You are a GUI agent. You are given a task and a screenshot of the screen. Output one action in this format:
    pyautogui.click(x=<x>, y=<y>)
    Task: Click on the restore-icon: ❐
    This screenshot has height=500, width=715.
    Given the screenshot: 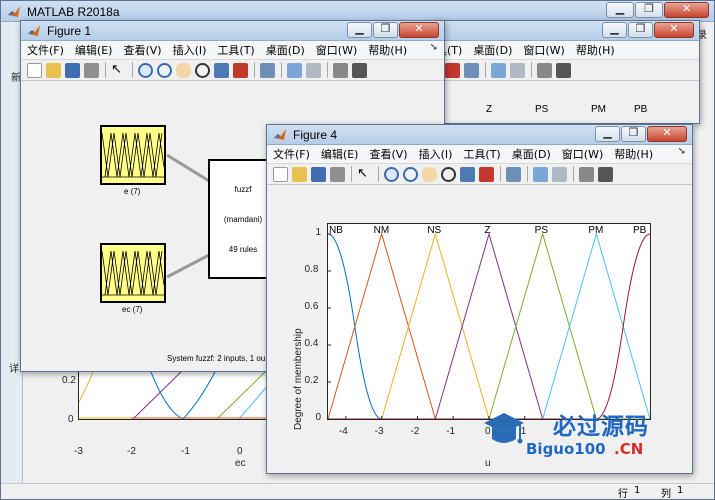 What is the action you would take?
    pyautogui.click(x=633, y=132)
    